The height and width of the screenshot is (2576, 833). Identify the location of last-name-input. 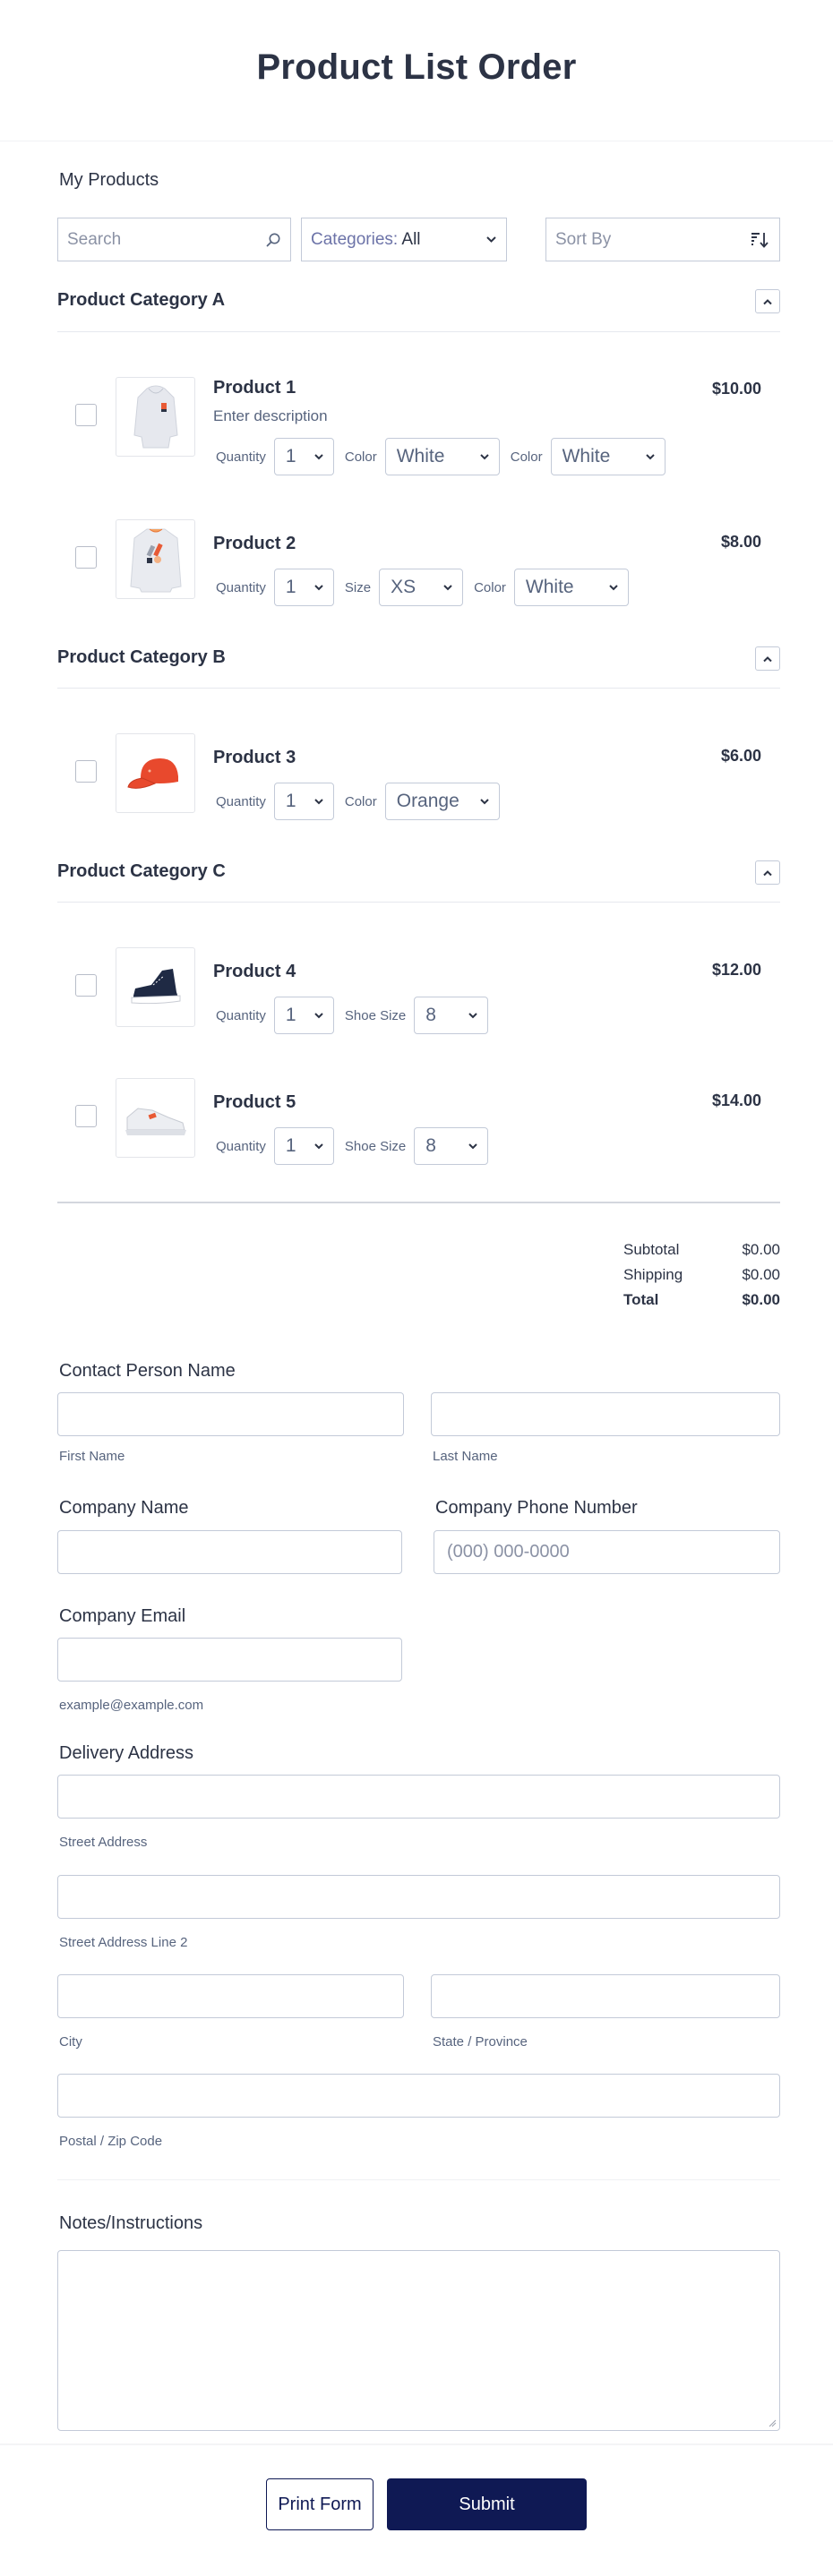
(605, 1414).